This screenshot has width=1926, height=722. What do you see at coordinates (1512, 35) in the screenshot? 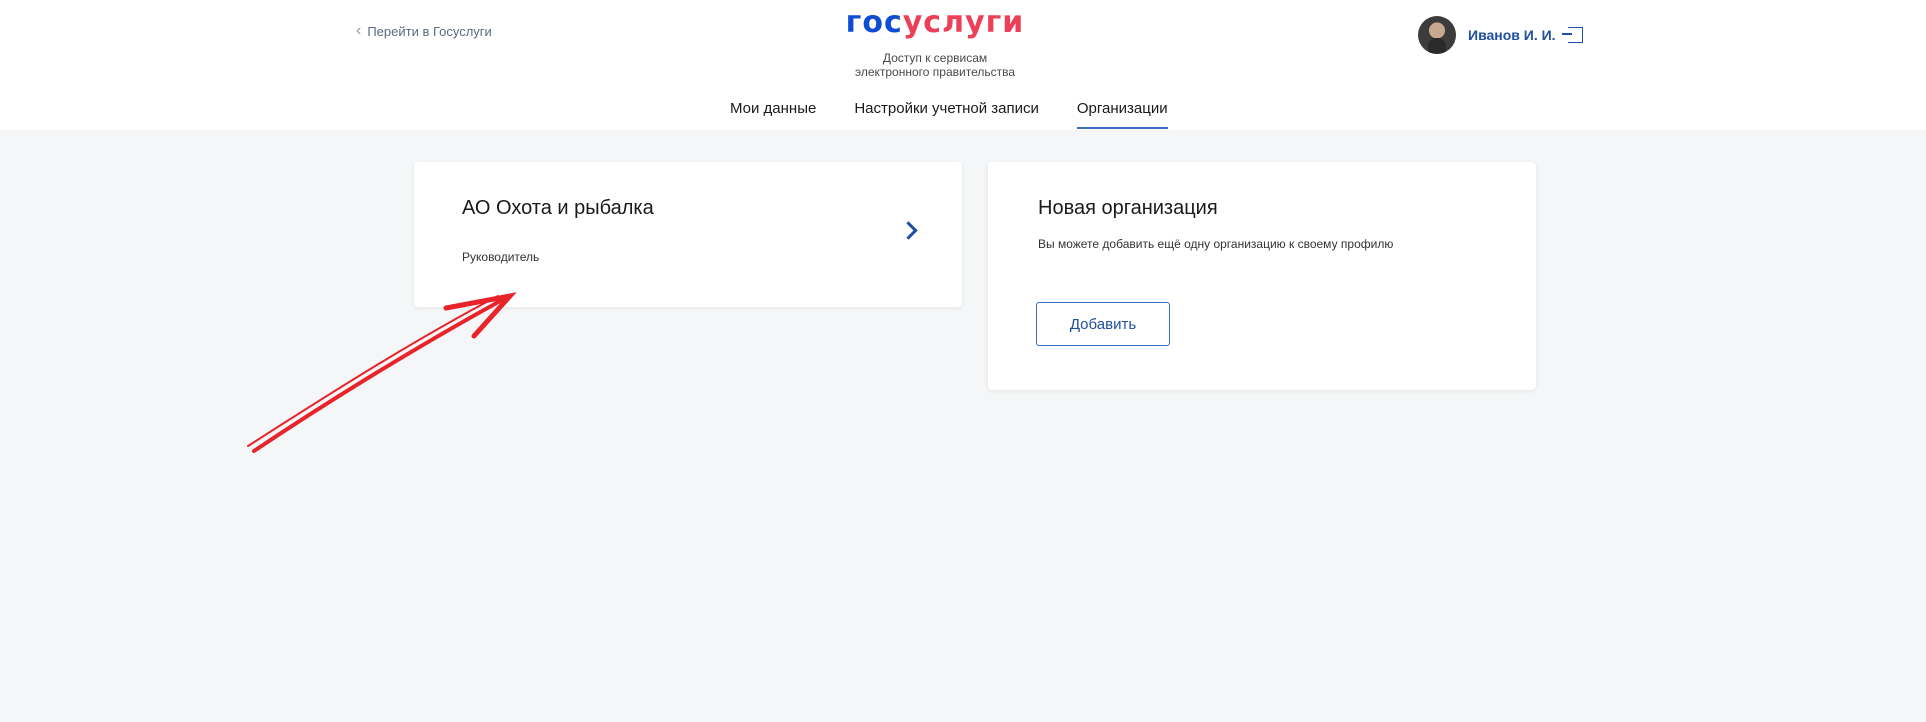
I see `user-name: Иванов И. И.` at bounding box center [1512, 35].